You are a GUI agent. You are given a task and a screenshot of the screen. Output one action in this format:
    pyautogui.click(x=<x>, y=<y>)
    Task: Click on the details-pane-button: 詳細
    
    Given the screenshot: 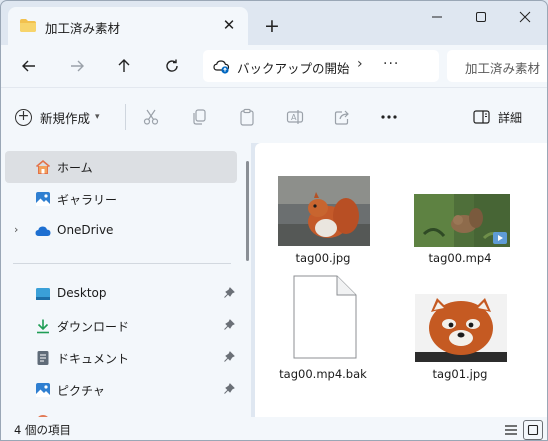 What is the action you would take?
    pyautogui.click(x=497, y=117)
    